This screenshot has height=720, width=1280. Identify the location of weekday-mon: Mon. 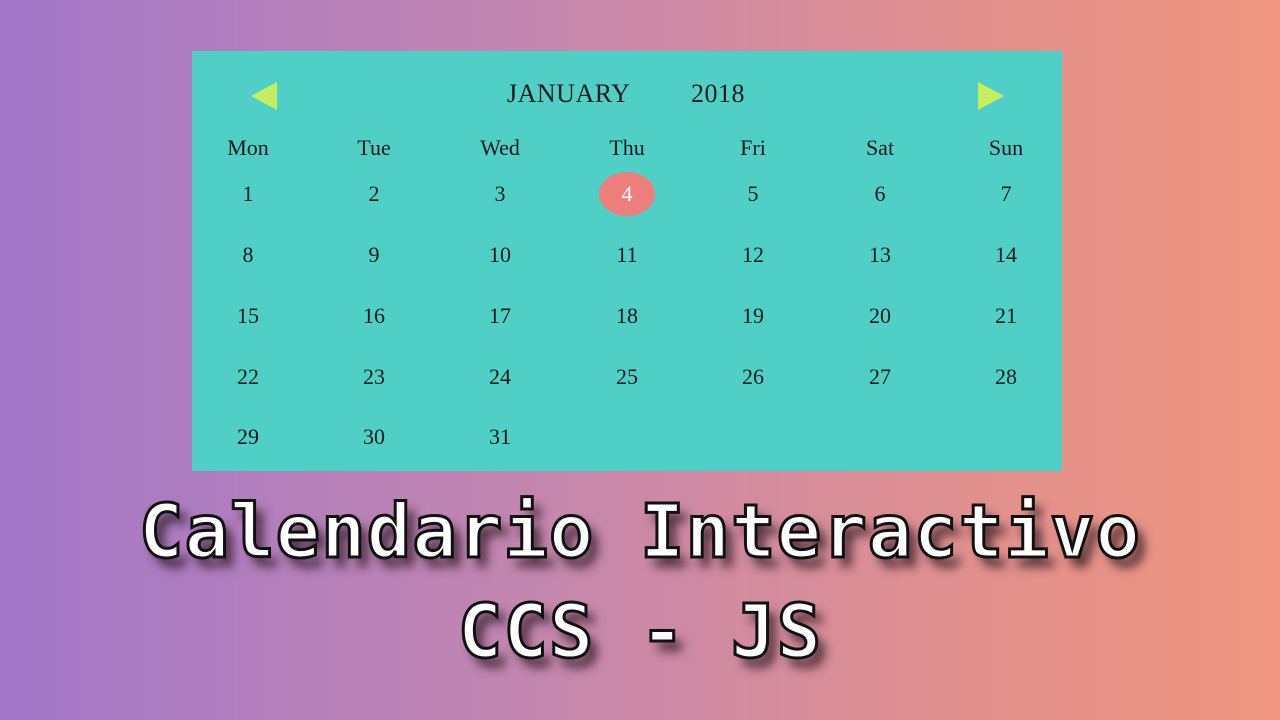
(248, 147).